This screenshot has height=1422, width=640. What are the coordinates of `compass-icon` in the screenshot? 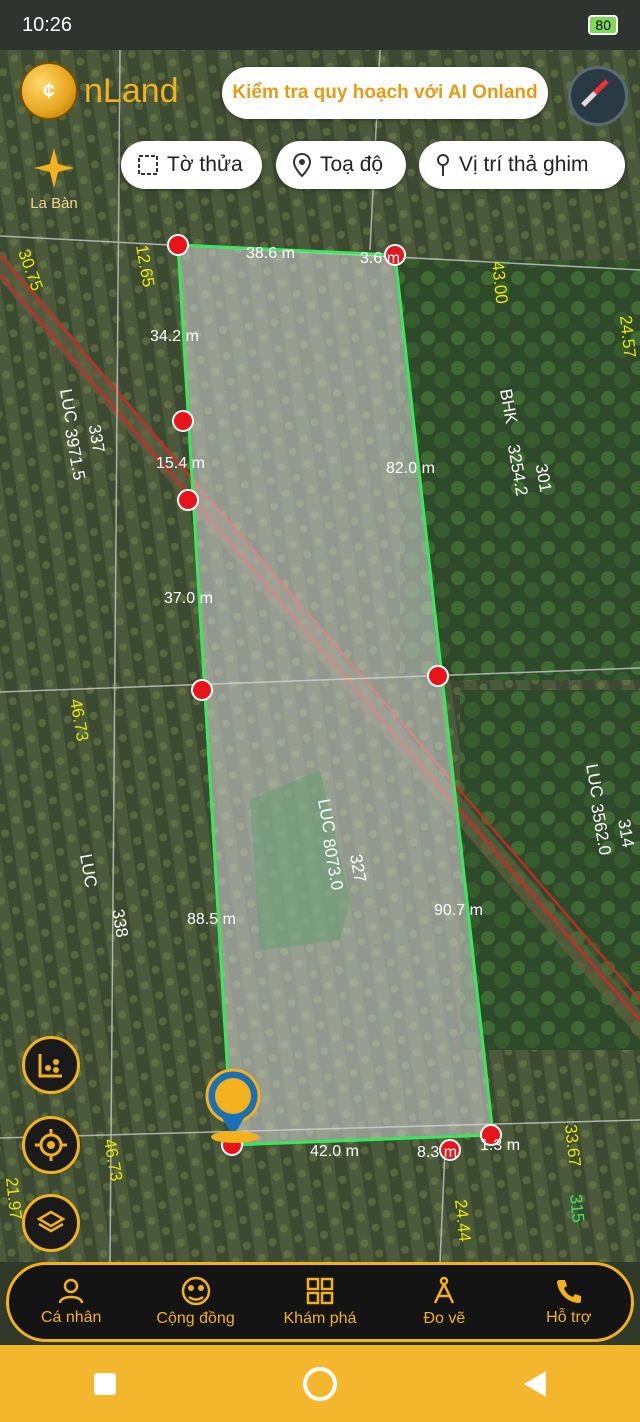 It's located at (598, 96).